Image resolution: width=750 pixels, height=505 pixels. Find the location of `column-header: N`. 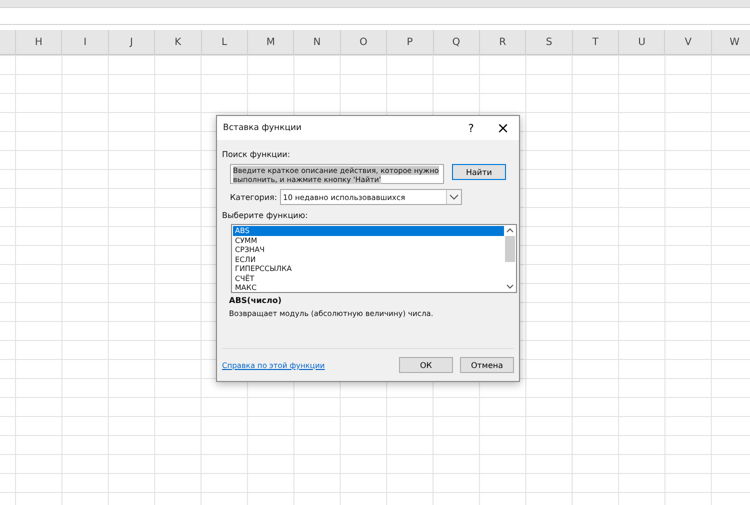

column-header: N is located at coordinates (317, 42).